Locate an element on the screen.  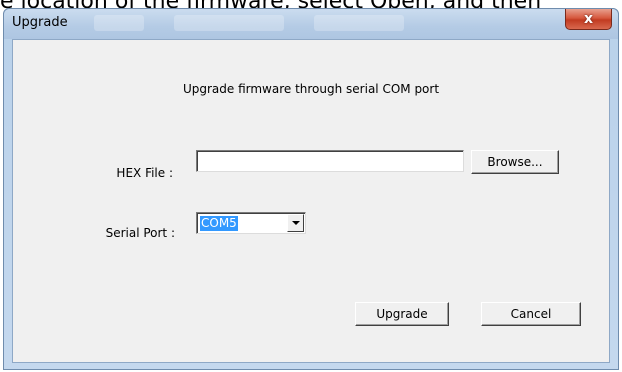
upgrade-button: Upgrade is located at coordinates (402, 314).